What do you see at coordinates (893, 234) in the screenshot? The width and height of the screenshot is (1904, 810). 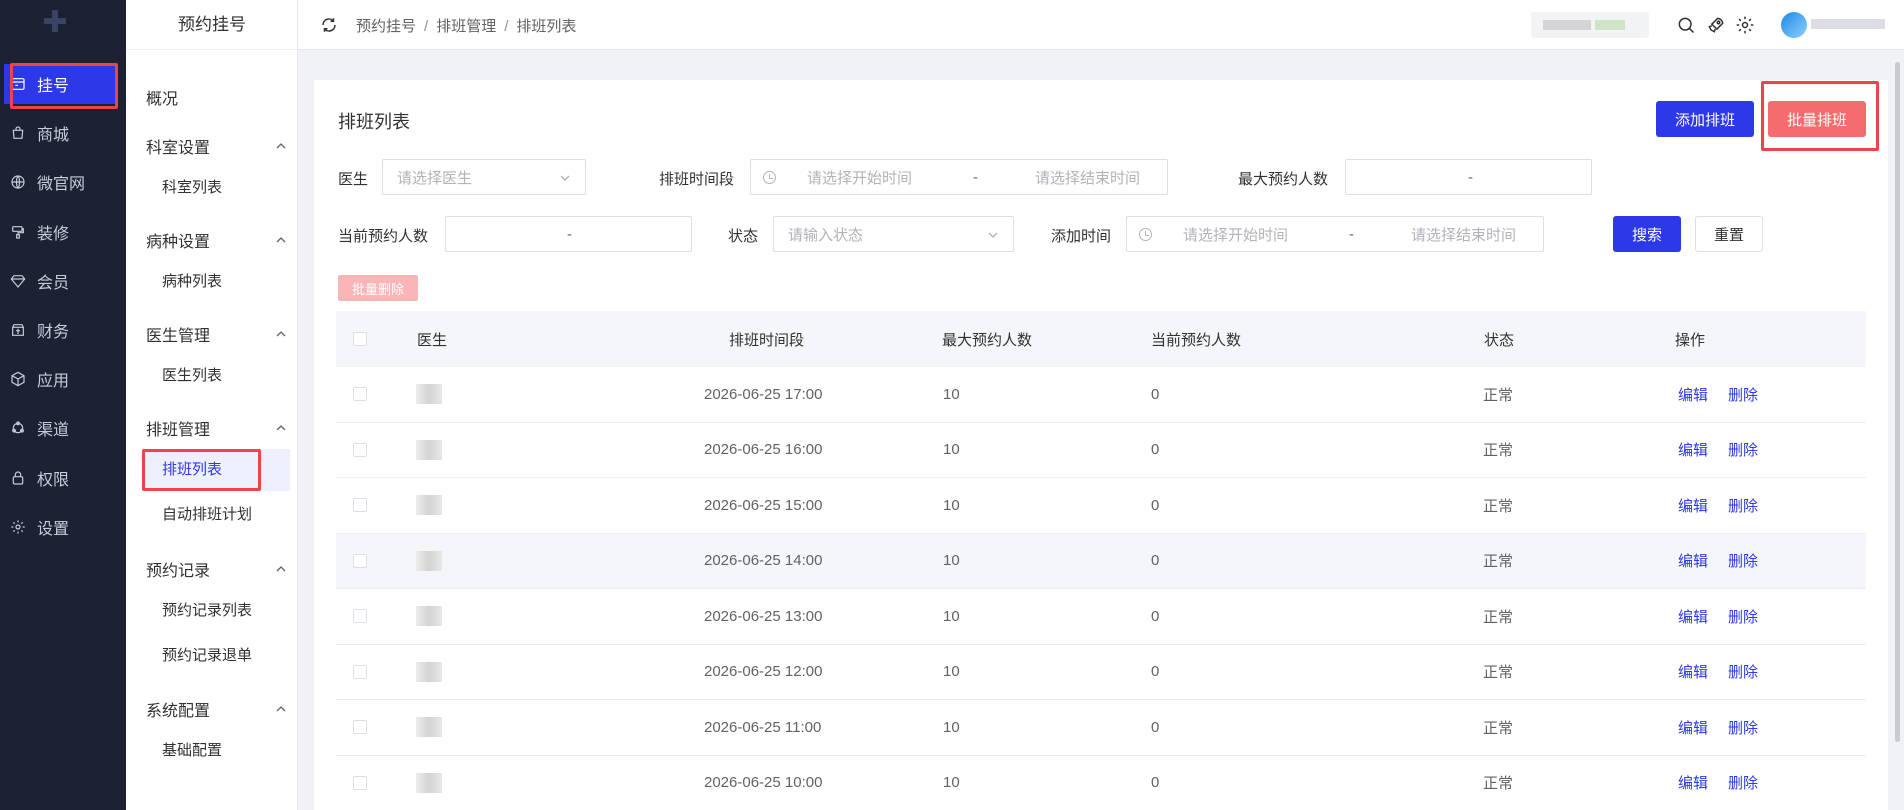 I see `status-select: 请输入状态` at bounding box center [893, 234].